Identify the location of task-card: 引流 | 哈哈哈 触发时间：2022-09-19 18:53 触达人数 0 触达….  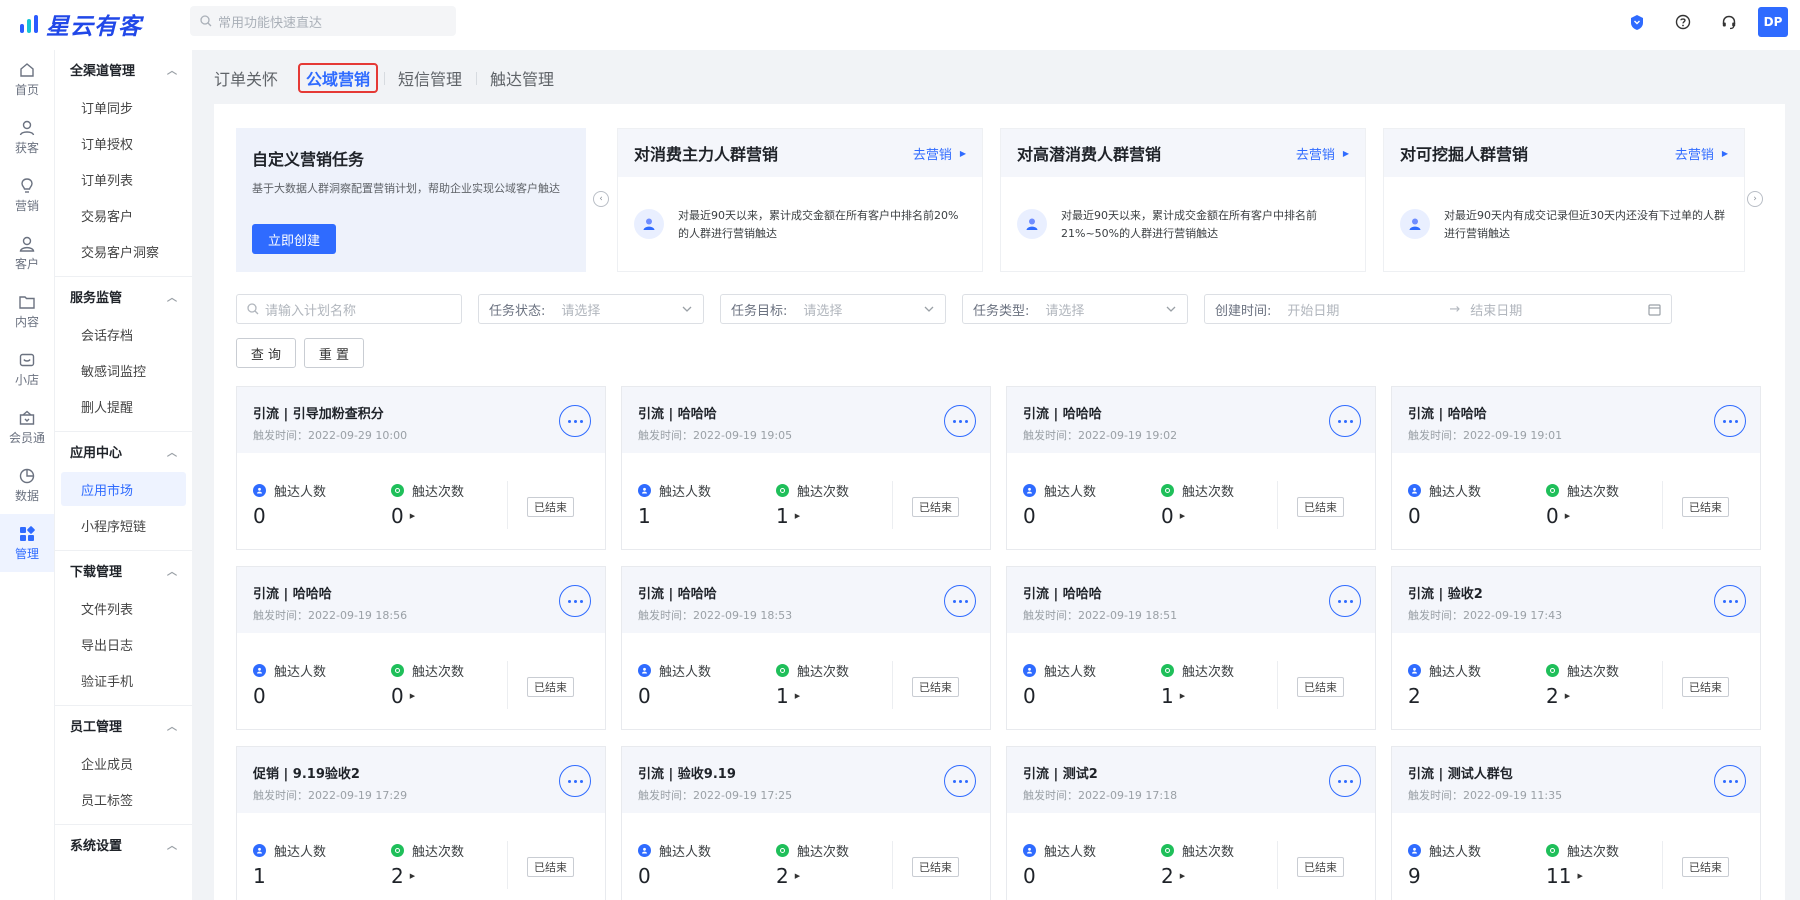
(806, 648).